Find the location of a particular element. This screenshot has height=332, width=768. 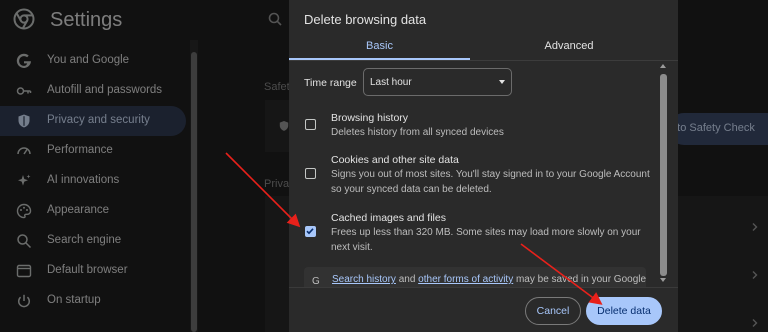

cached-images-title: Cached images and files is located at coordinates (388, 218).